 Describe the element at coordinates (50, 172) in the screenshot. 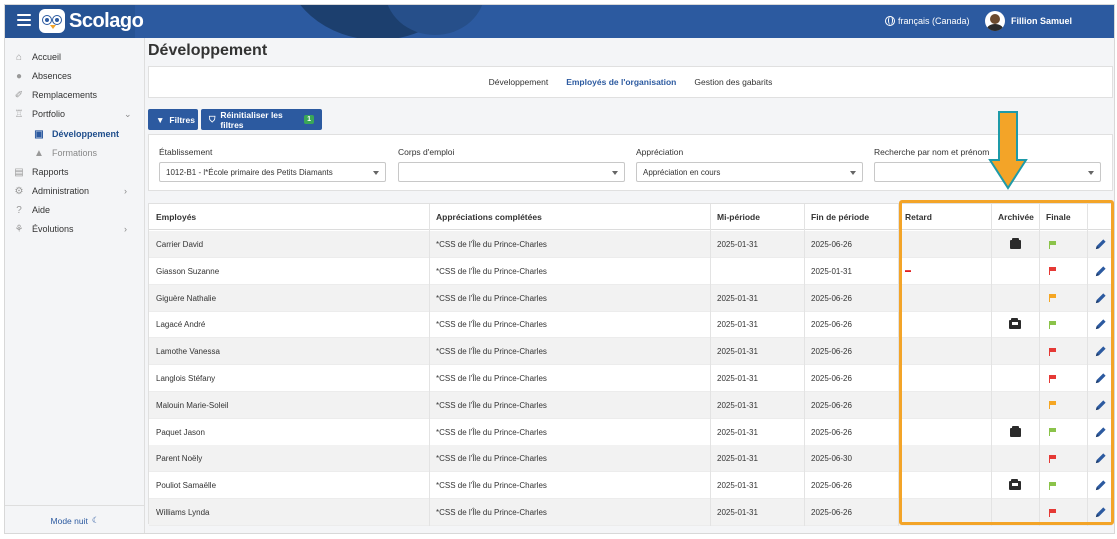

I see `sidebar-item-label: Rapports` at that location.